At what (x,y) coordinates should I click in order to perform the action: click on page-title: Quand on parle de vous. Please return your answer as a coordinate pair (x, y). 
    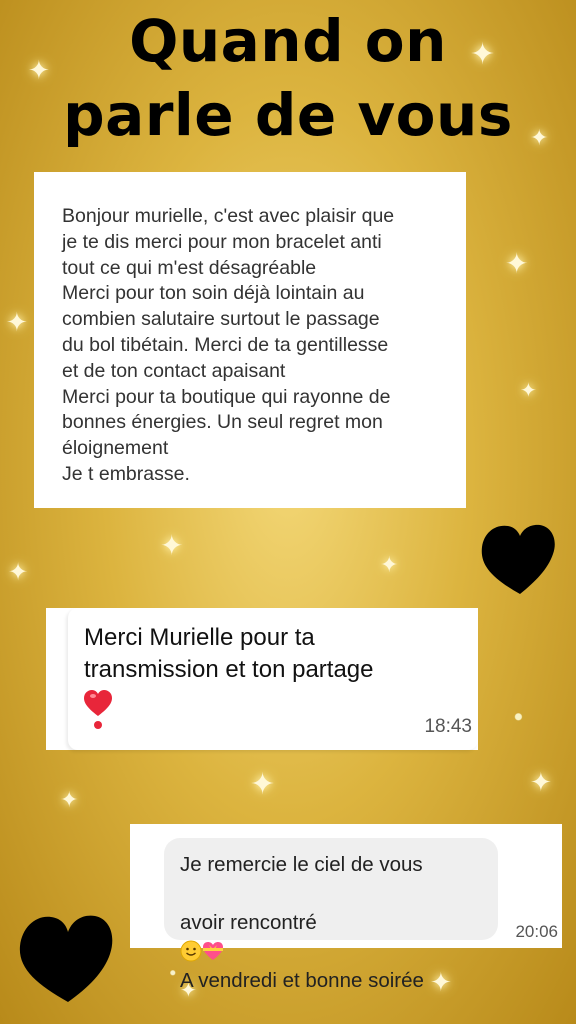
    Looking at the image, I should click on (288, 78).